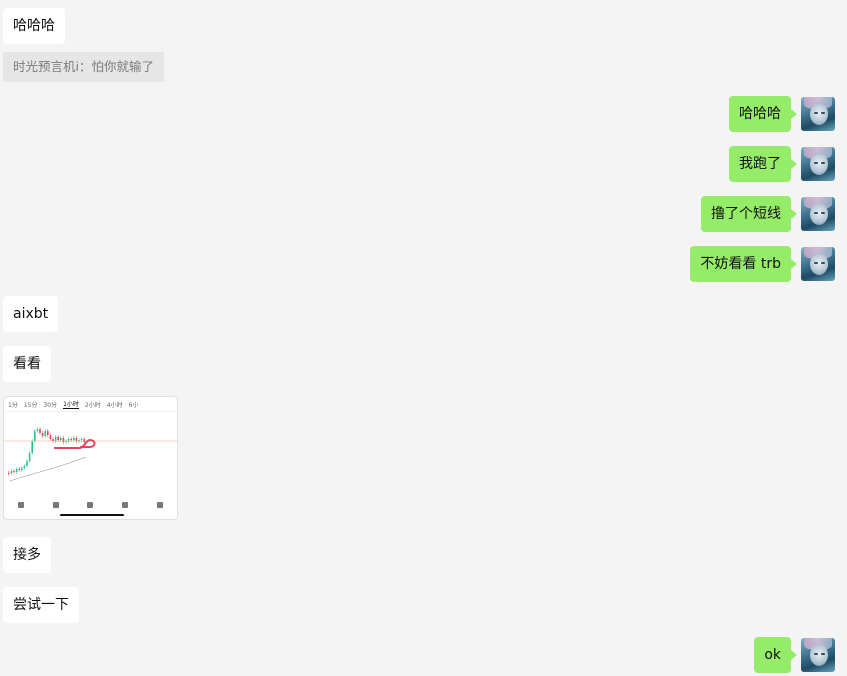  I want to click on app-bottom-nav, so click(90, 505).